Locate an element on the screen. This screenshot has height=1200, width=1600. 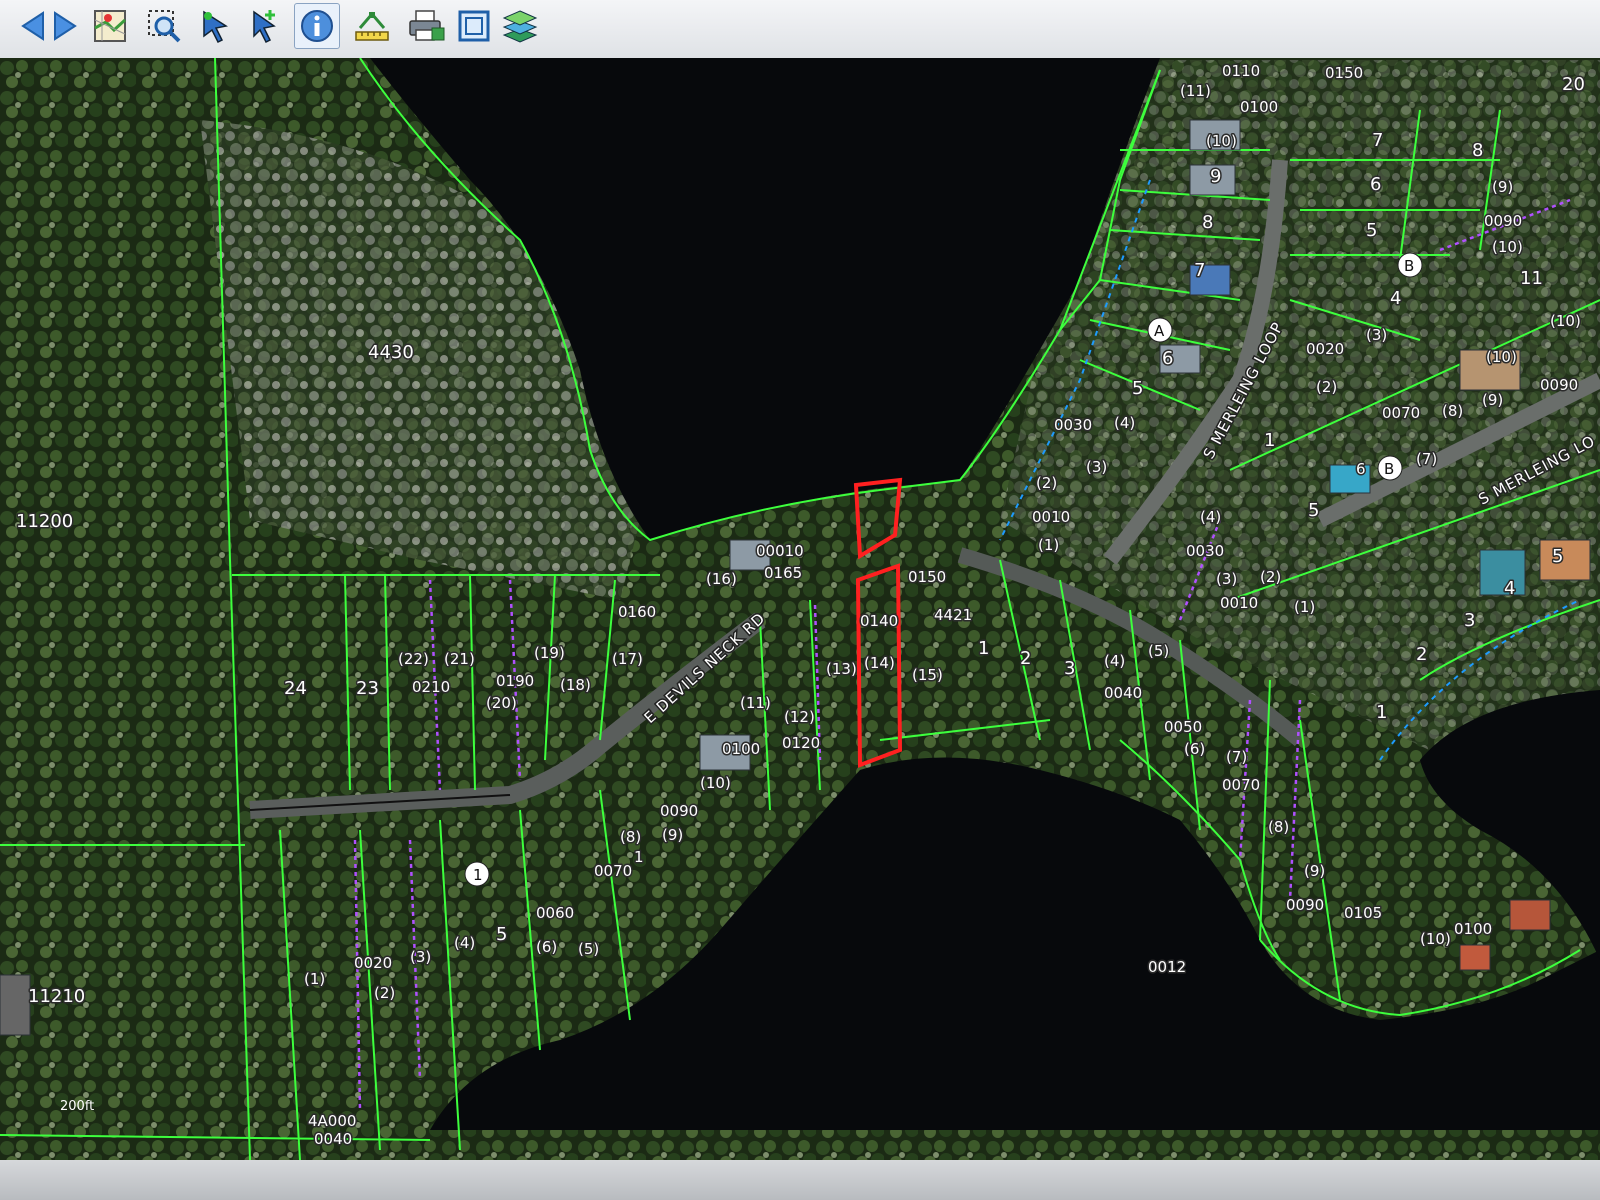
parcel-label: 1 is located at coordinates (639, 857).